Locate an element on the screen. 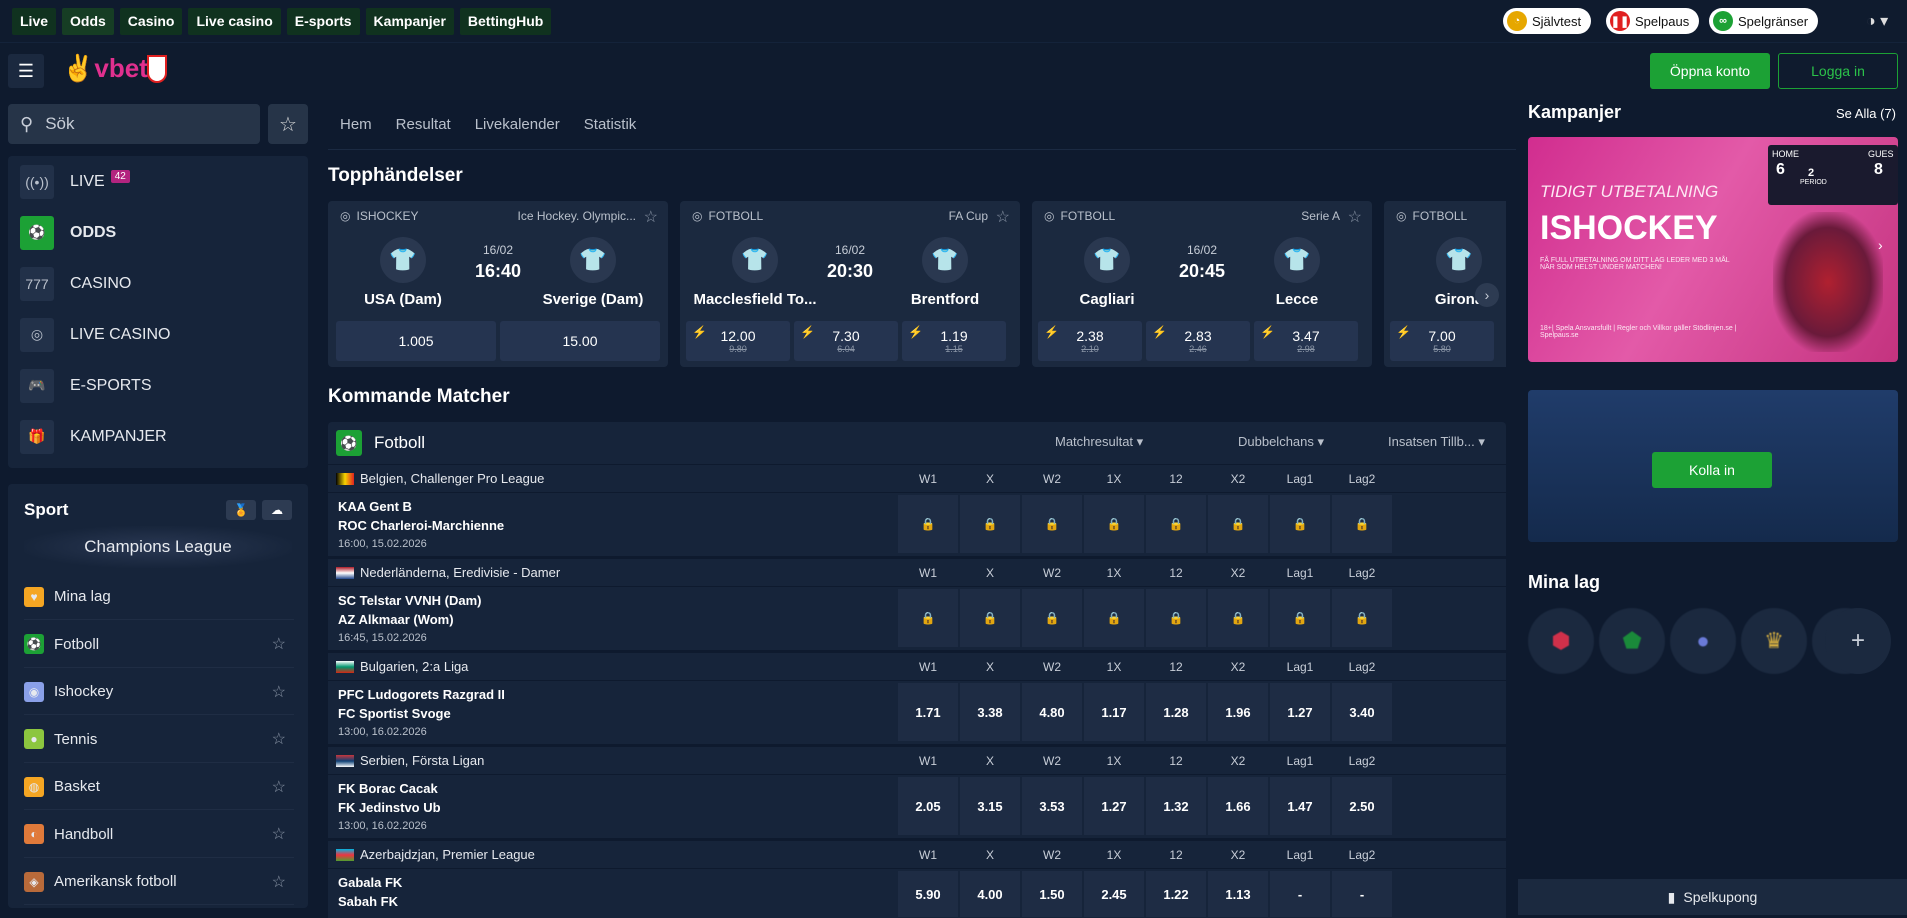  column-header: W1 is located at coordinates (928, 761).